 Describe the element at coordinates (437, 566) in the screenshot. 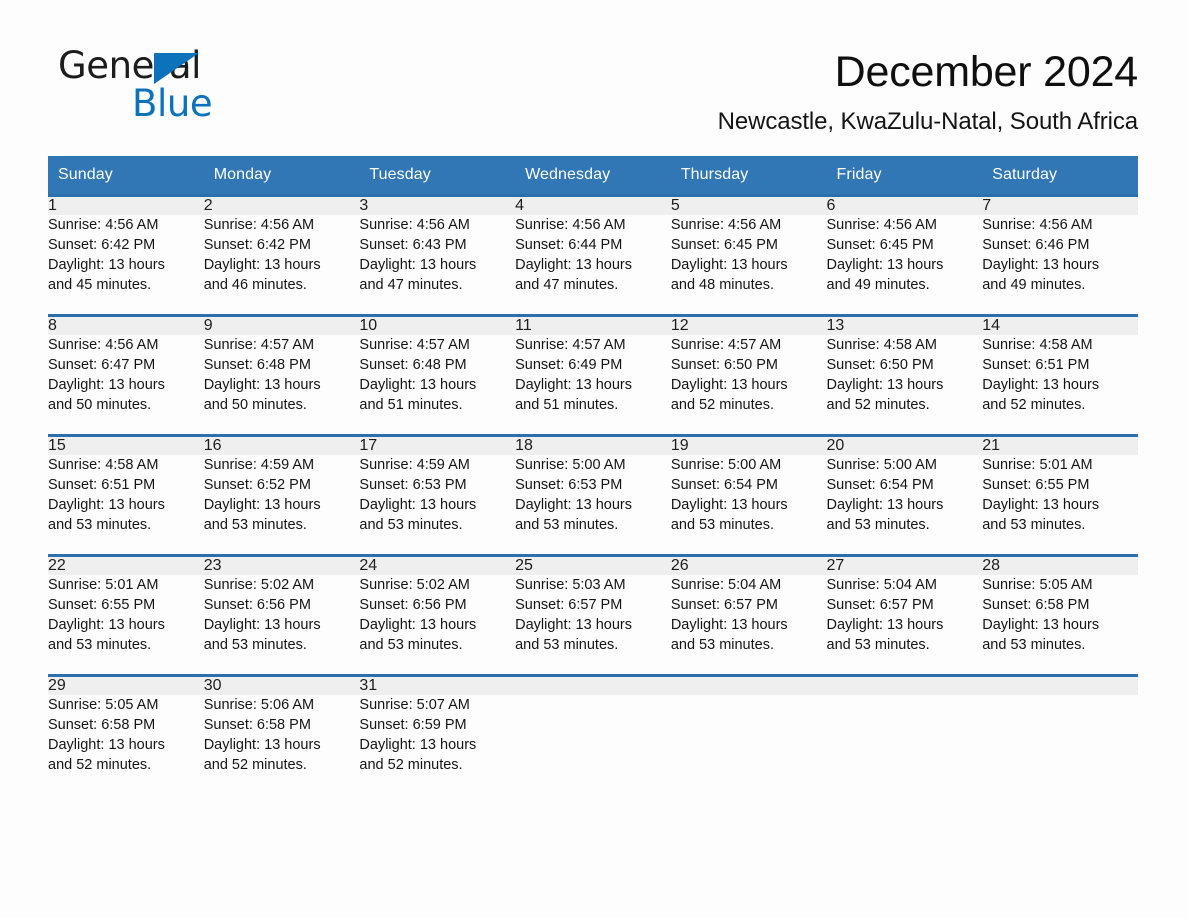

I see `day-number: 24` at that location.